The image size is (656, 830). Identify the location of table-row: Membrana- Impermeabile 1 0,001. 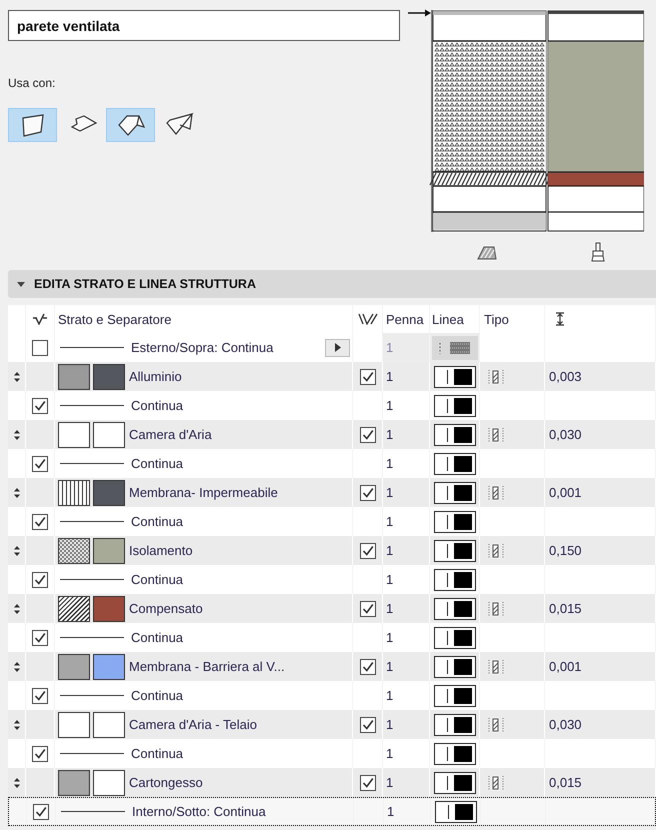
(332, 492).